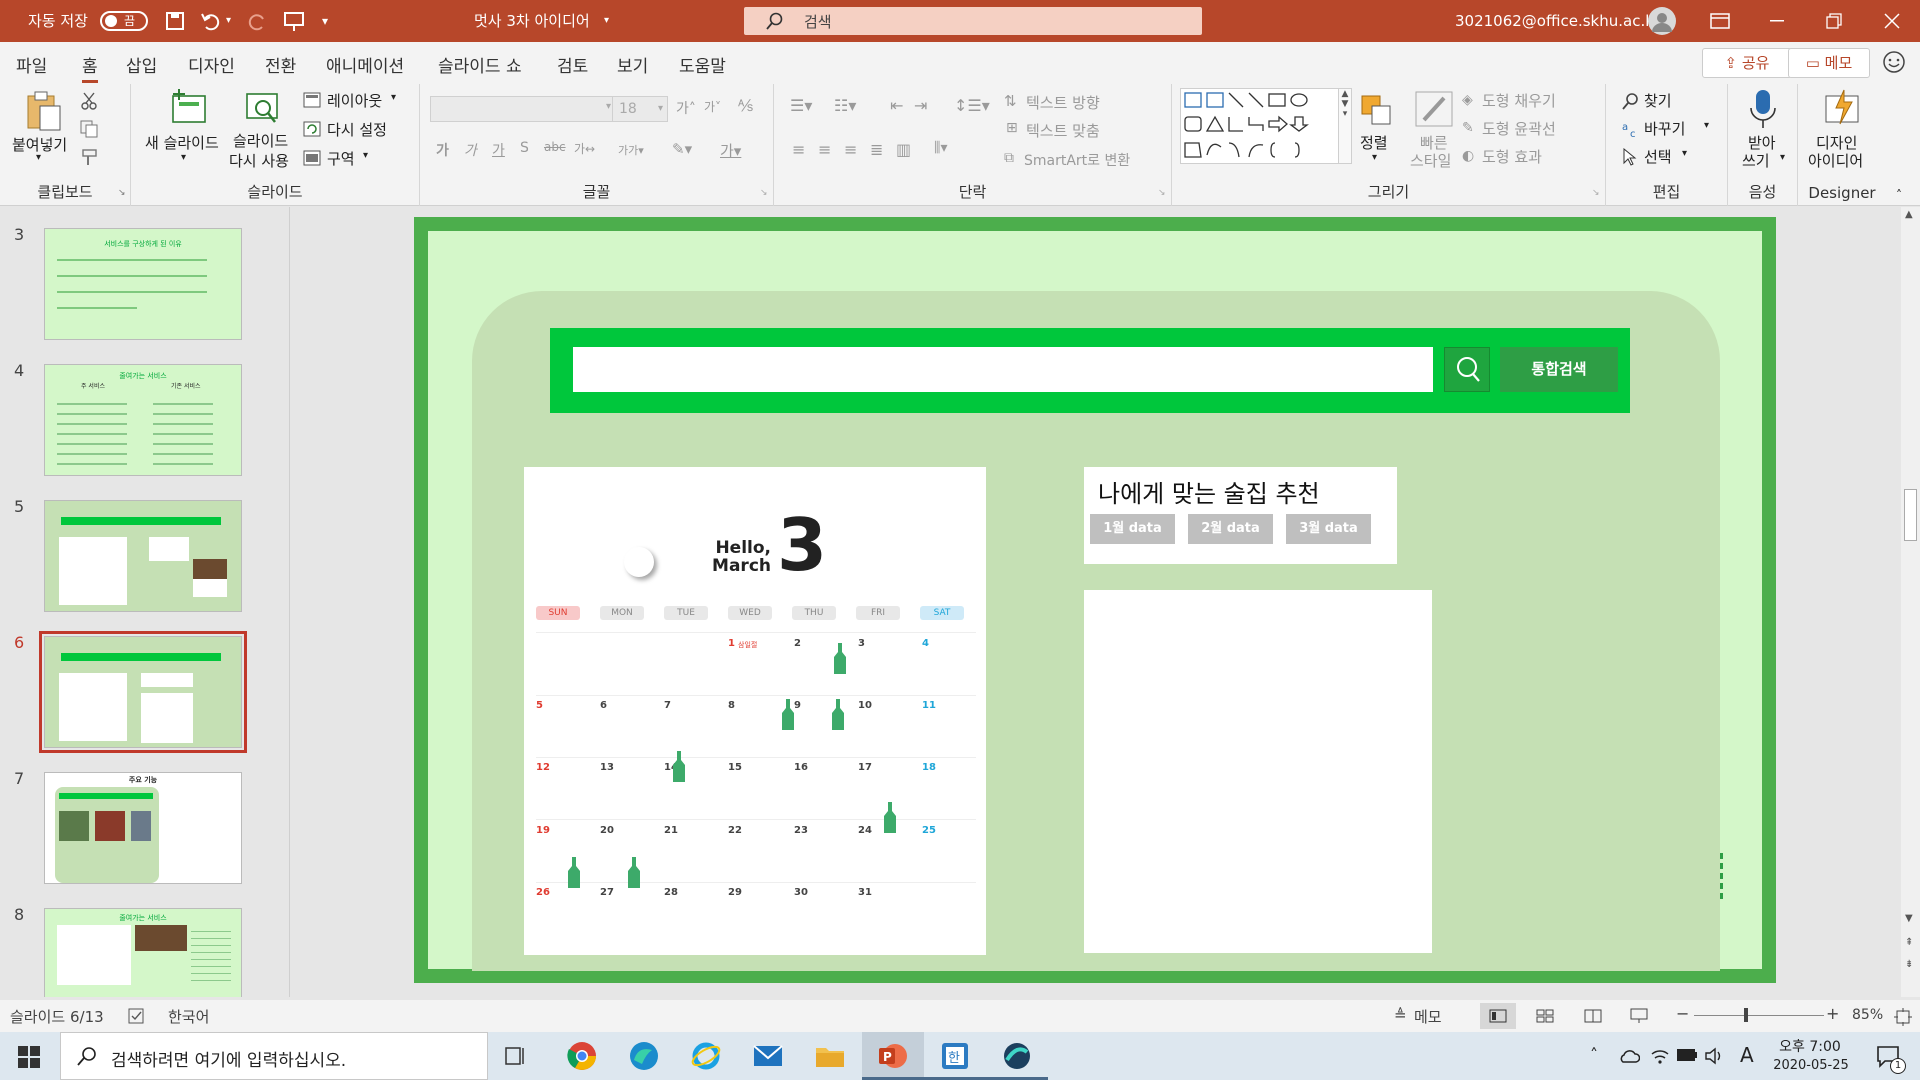 The width and height of the screenshot is (1920, 1080). Describe the element at coordinates (903, 149) in the screenshot. I see `distributed-icon: ▥` at that location.